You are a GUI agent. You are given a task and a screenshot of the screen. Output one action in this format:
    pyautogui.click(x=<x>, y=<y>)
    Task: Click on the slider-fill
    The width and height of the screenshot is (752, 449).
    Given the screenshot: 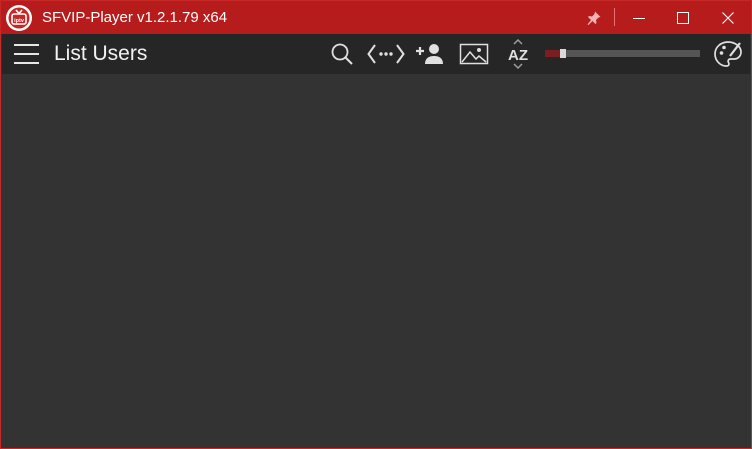 What is the action you would take?
    pyautogui.click(x=552, y=53)
    